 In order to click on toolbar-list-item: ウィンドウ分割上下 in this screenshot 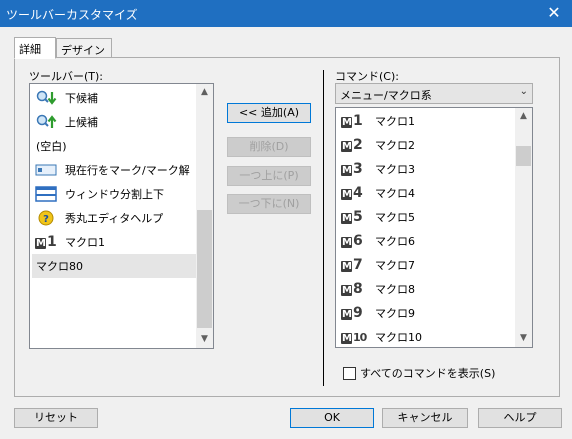, I will do `click(114, 194)`.